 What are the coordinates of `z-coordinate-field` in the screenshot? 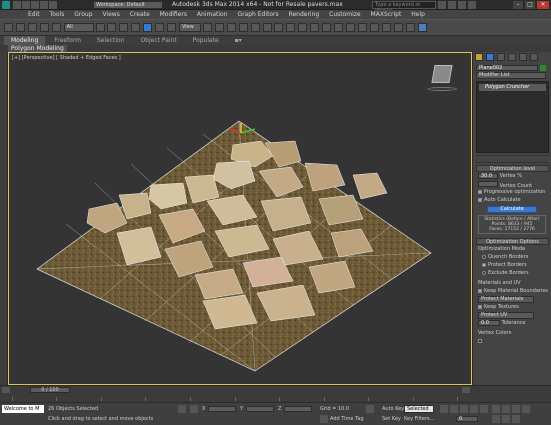 It's located at (298, 409).